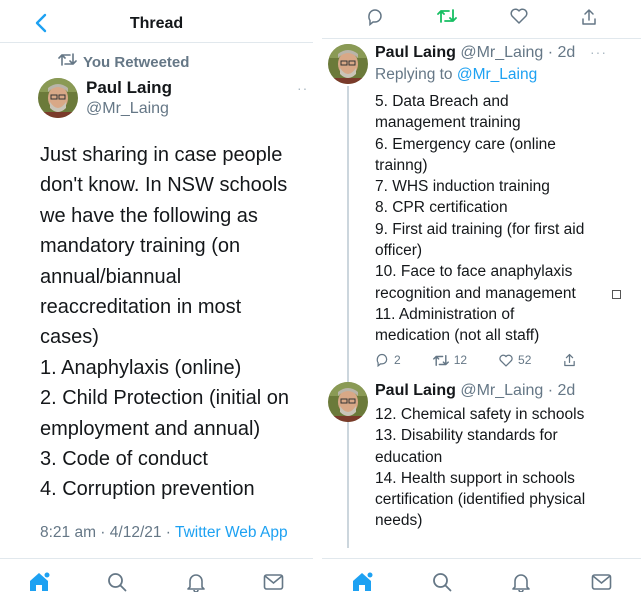  Describe the element at coordinates (450, 360) in the screenshot. I see `retweet-action: 12` at that location.